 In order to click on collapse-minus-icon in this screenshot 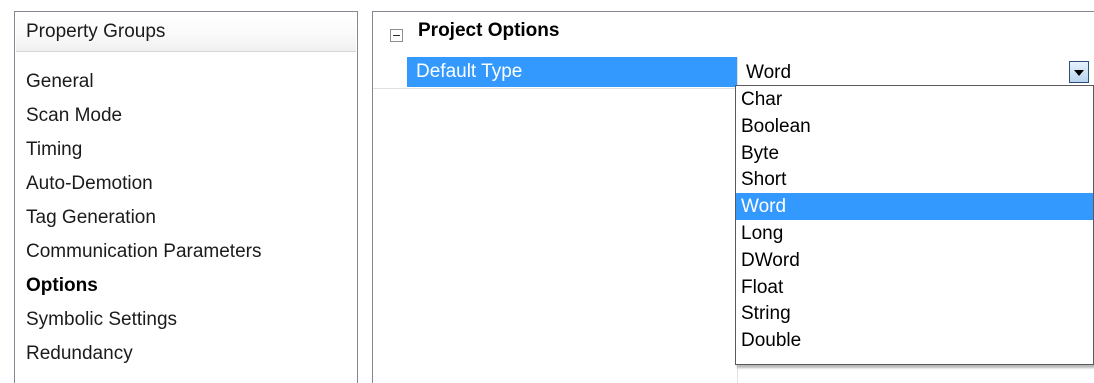, I will do `click(396, 35)`.